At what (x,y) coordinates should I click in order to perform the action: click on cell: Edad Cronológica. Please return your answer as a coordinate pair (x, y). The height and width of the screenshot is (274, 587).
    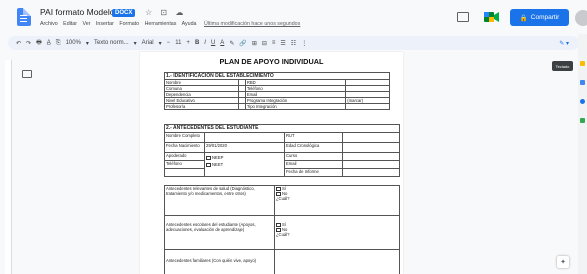
    Looking at the image, I should click on (313, 147).